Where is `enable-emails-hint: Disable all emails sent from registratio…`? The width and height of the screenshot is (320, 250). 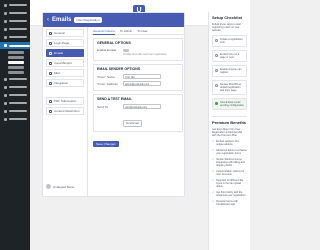
enable-emails-hint: Disable all emails sent from registratio… is located at coordinates (145, 54).